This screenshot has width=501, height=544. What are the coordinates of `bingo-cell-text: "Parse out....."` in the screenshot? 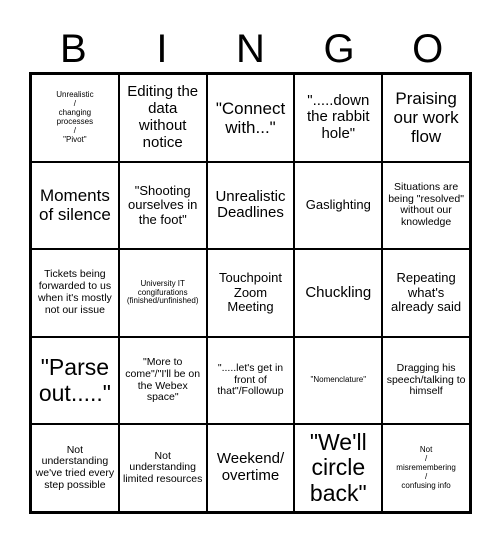 It's located at (74, 379).